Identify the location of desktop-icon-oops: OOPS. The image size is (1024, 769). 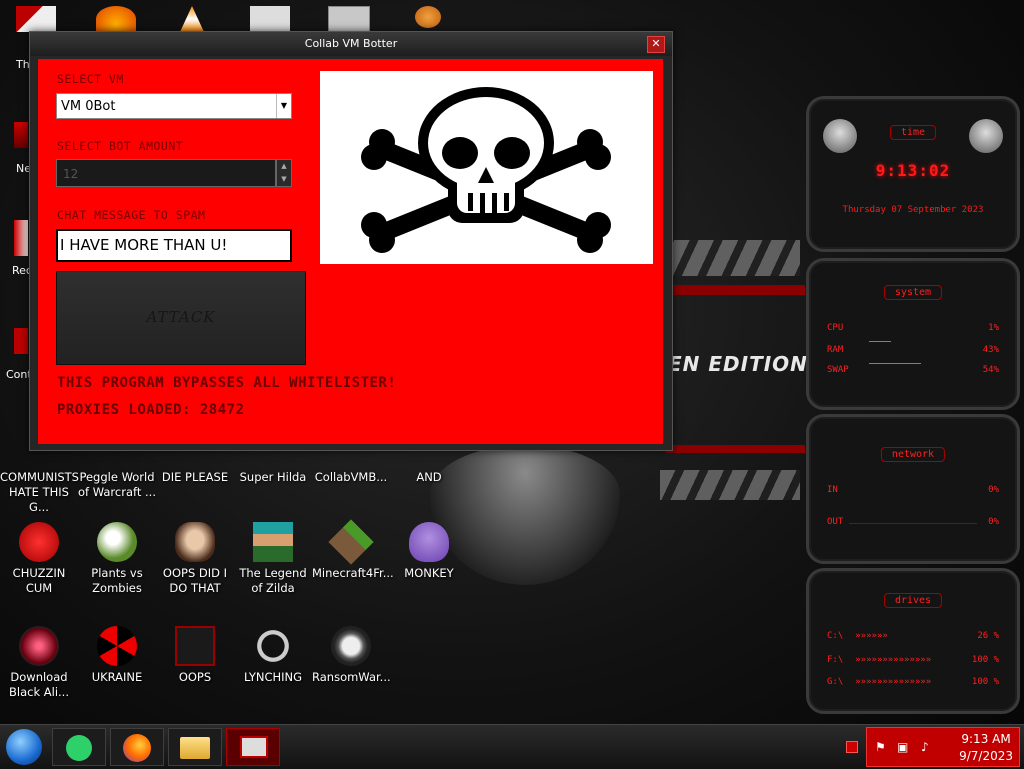
(195, 655).